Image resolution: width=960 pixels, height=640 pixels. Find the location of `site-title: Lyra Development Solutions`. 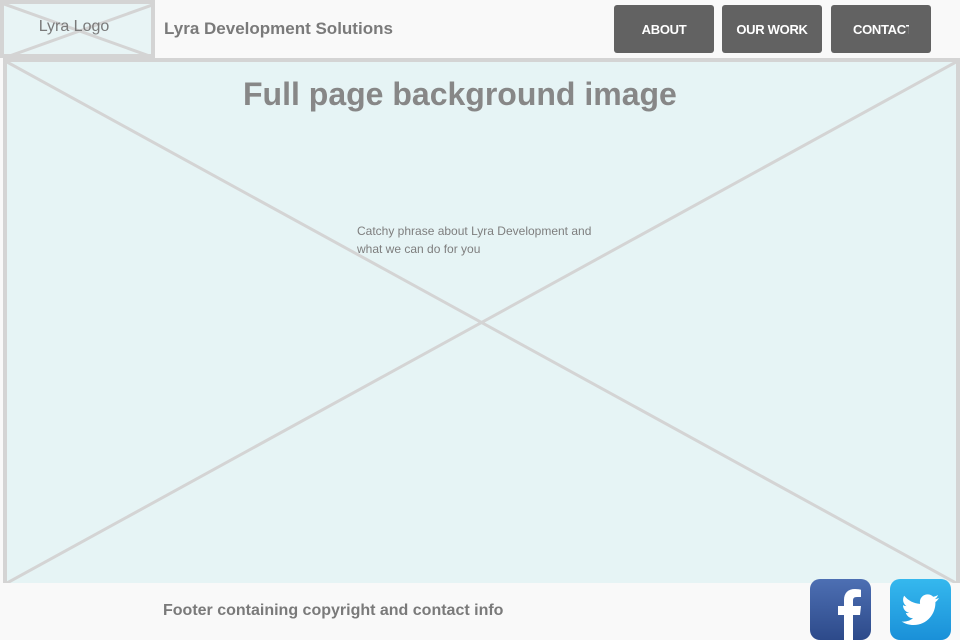

site-title: Lyra Development Solutions is located at coordinates (278, 28).